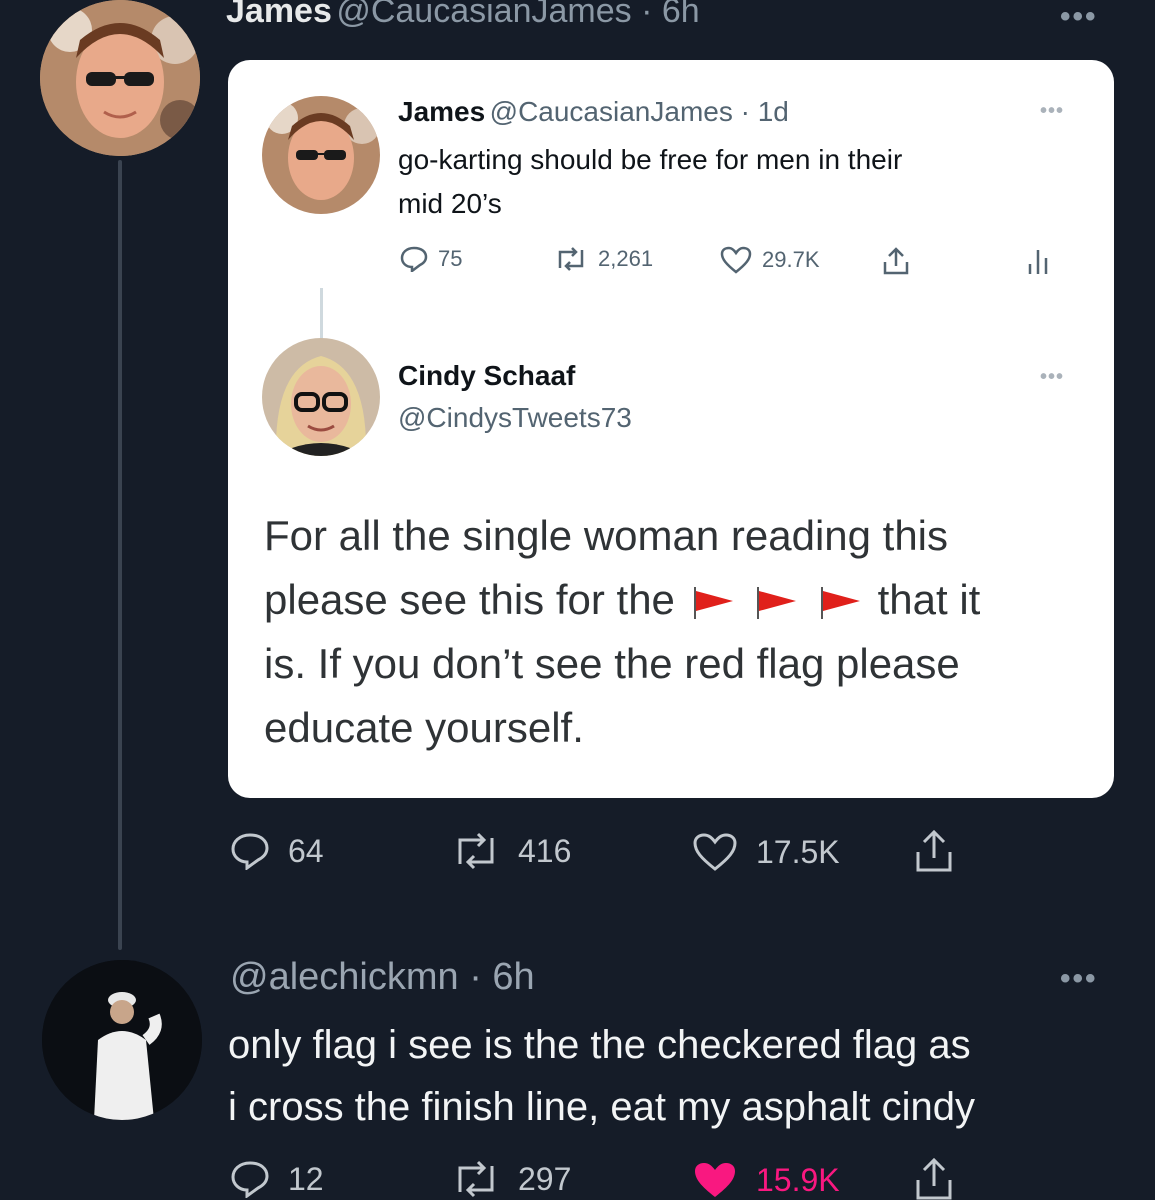  I want to click on like-count: 17.5K, so click(798, 851).